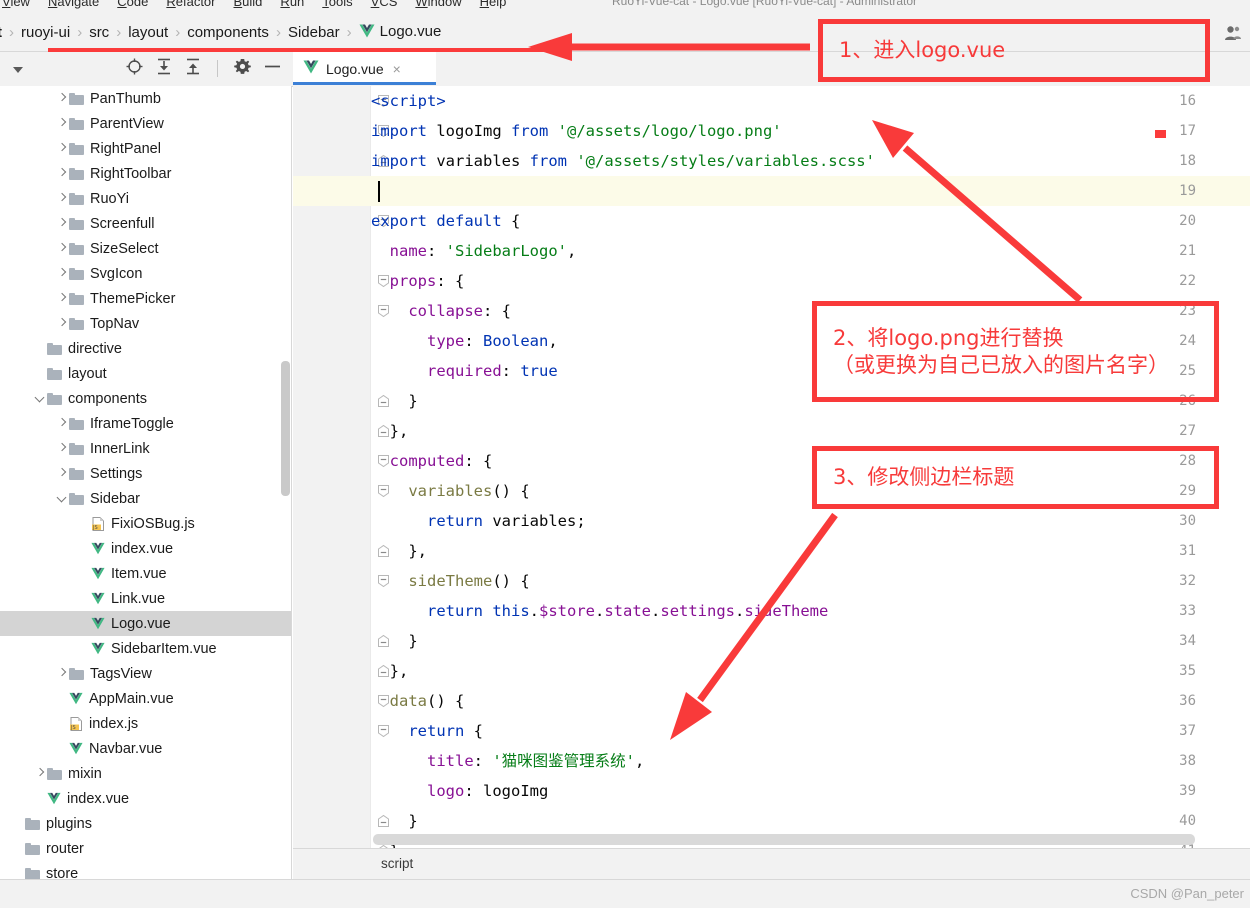 The image size is (1250, 908). What do you see at coordinates (427, 731) in the screenshot?
I see `code-line: return {` at bounding box center [427, 731].